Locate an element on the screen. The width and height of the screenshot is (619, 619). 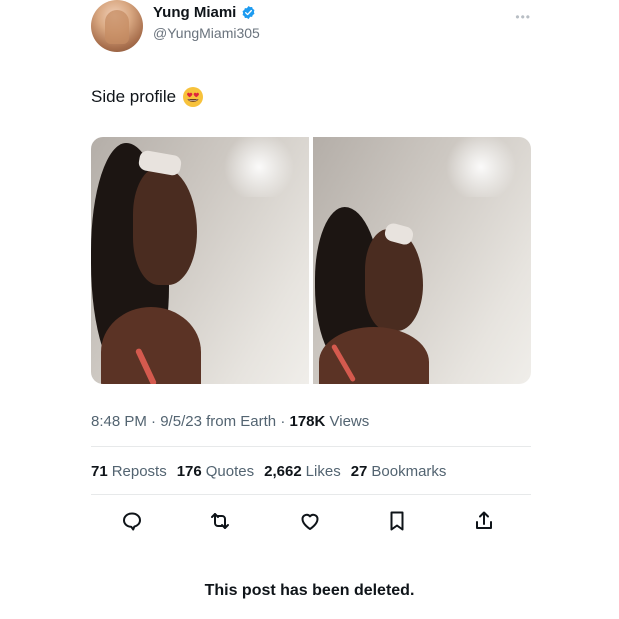
reposts-stat: 71 Reposts is located at coordinates (129, 471).